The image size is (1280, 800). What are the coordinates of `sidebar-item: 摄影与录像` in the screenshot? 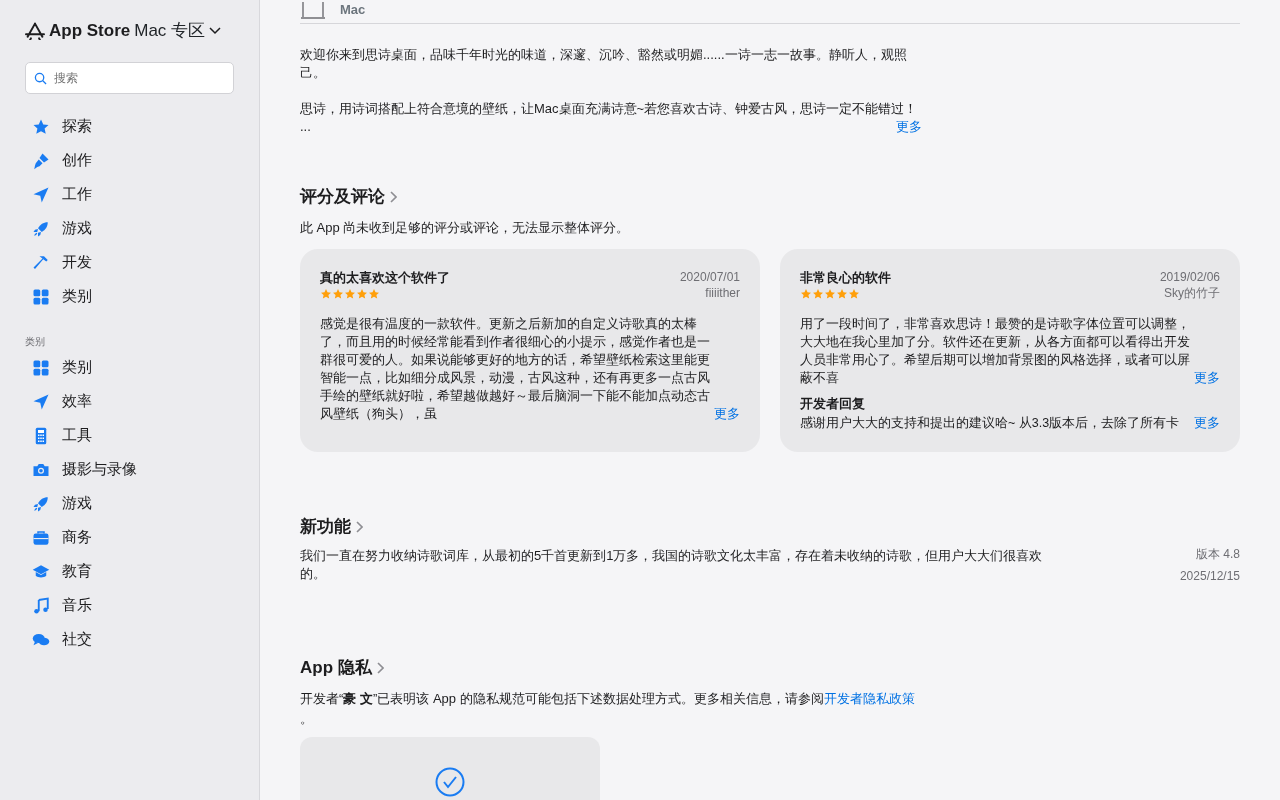 It's located at (129, 469).